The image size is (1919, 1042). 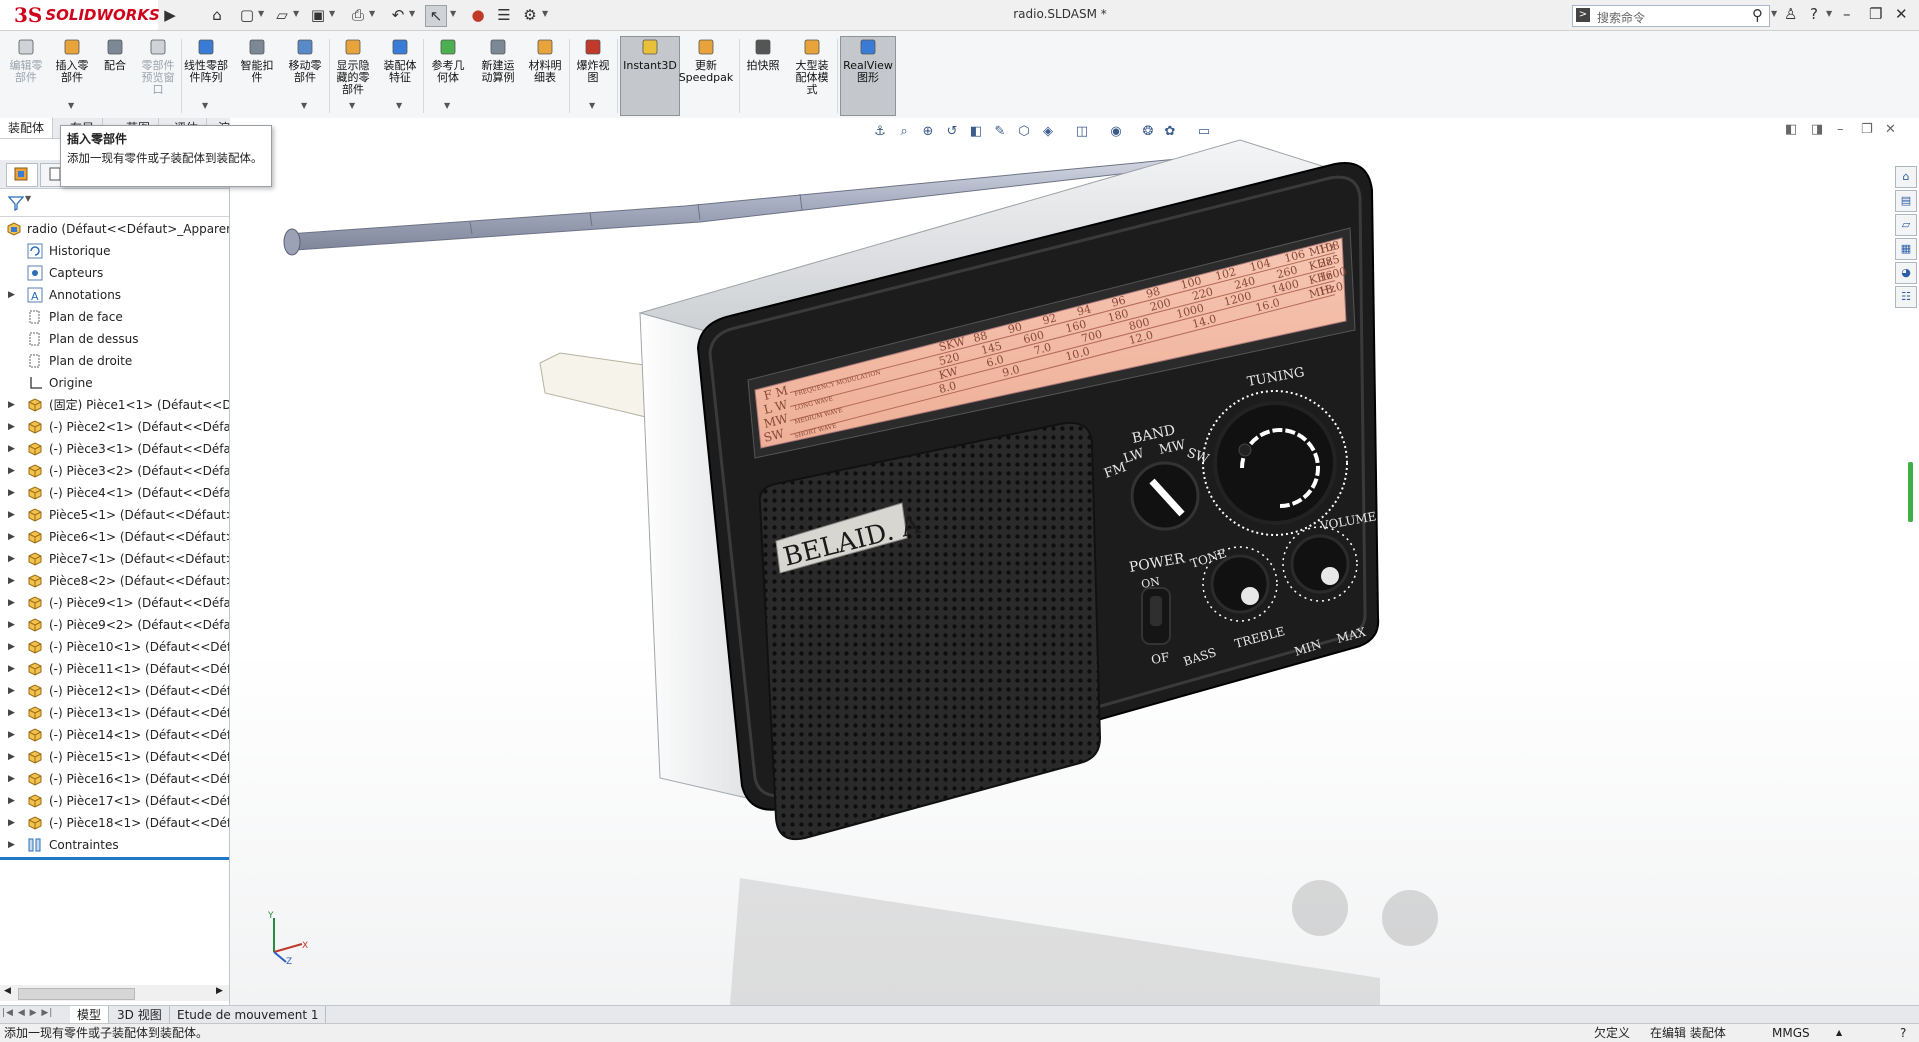 What do you see at coordinates (296, 13) in the screenshot?
I see `open-dropdown-icon: ▼` at bounding box center [296, 13].